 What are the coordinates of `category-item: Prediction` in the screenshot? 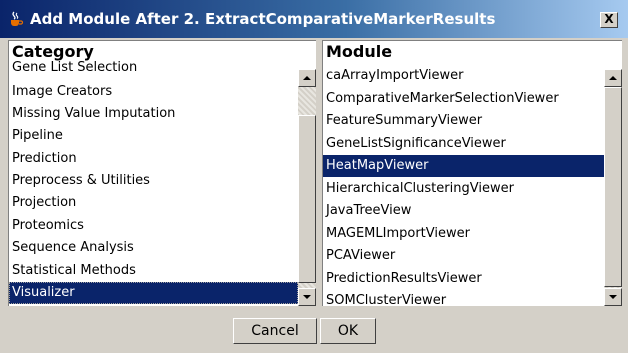 It's located at (153, 159).